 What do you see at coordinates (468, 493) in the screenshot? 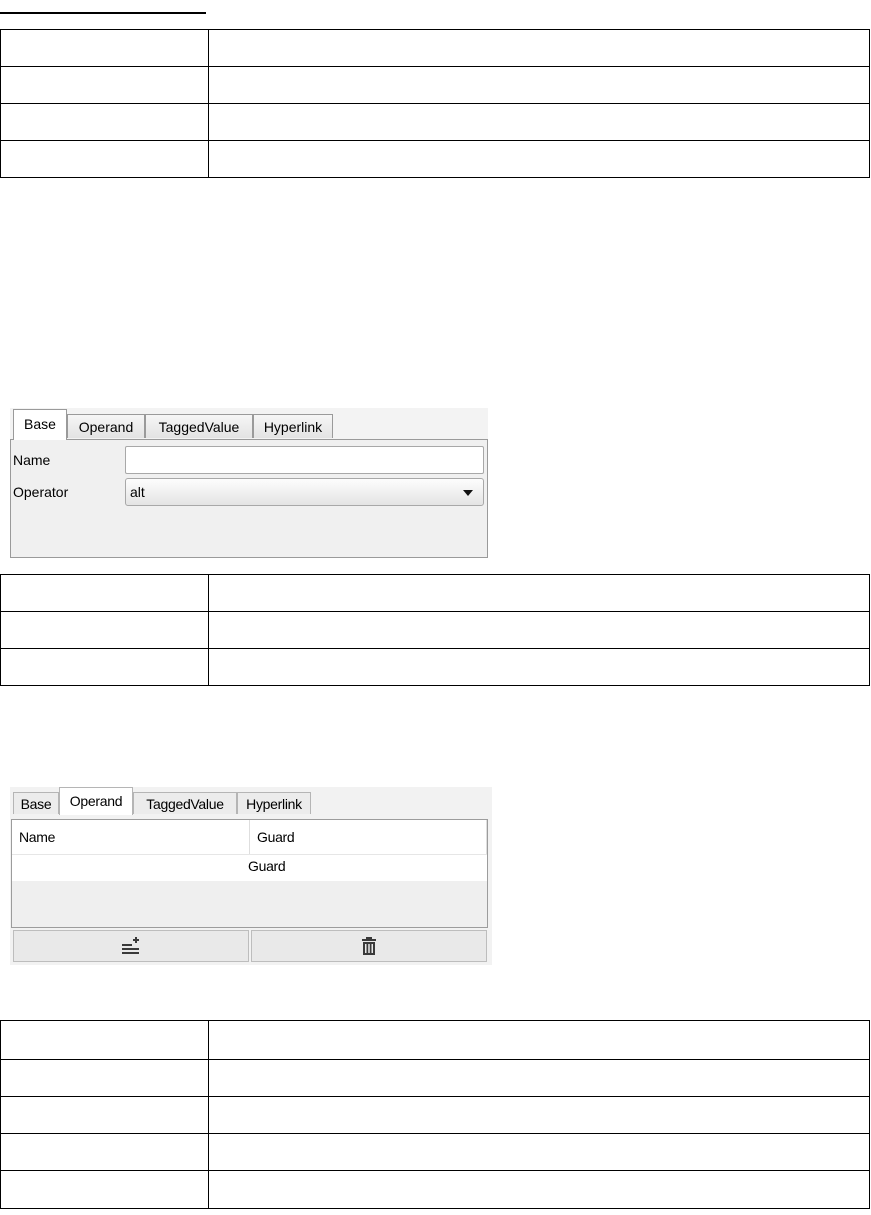
I see `chevron-down-icon` at bounding box center [468, 493].